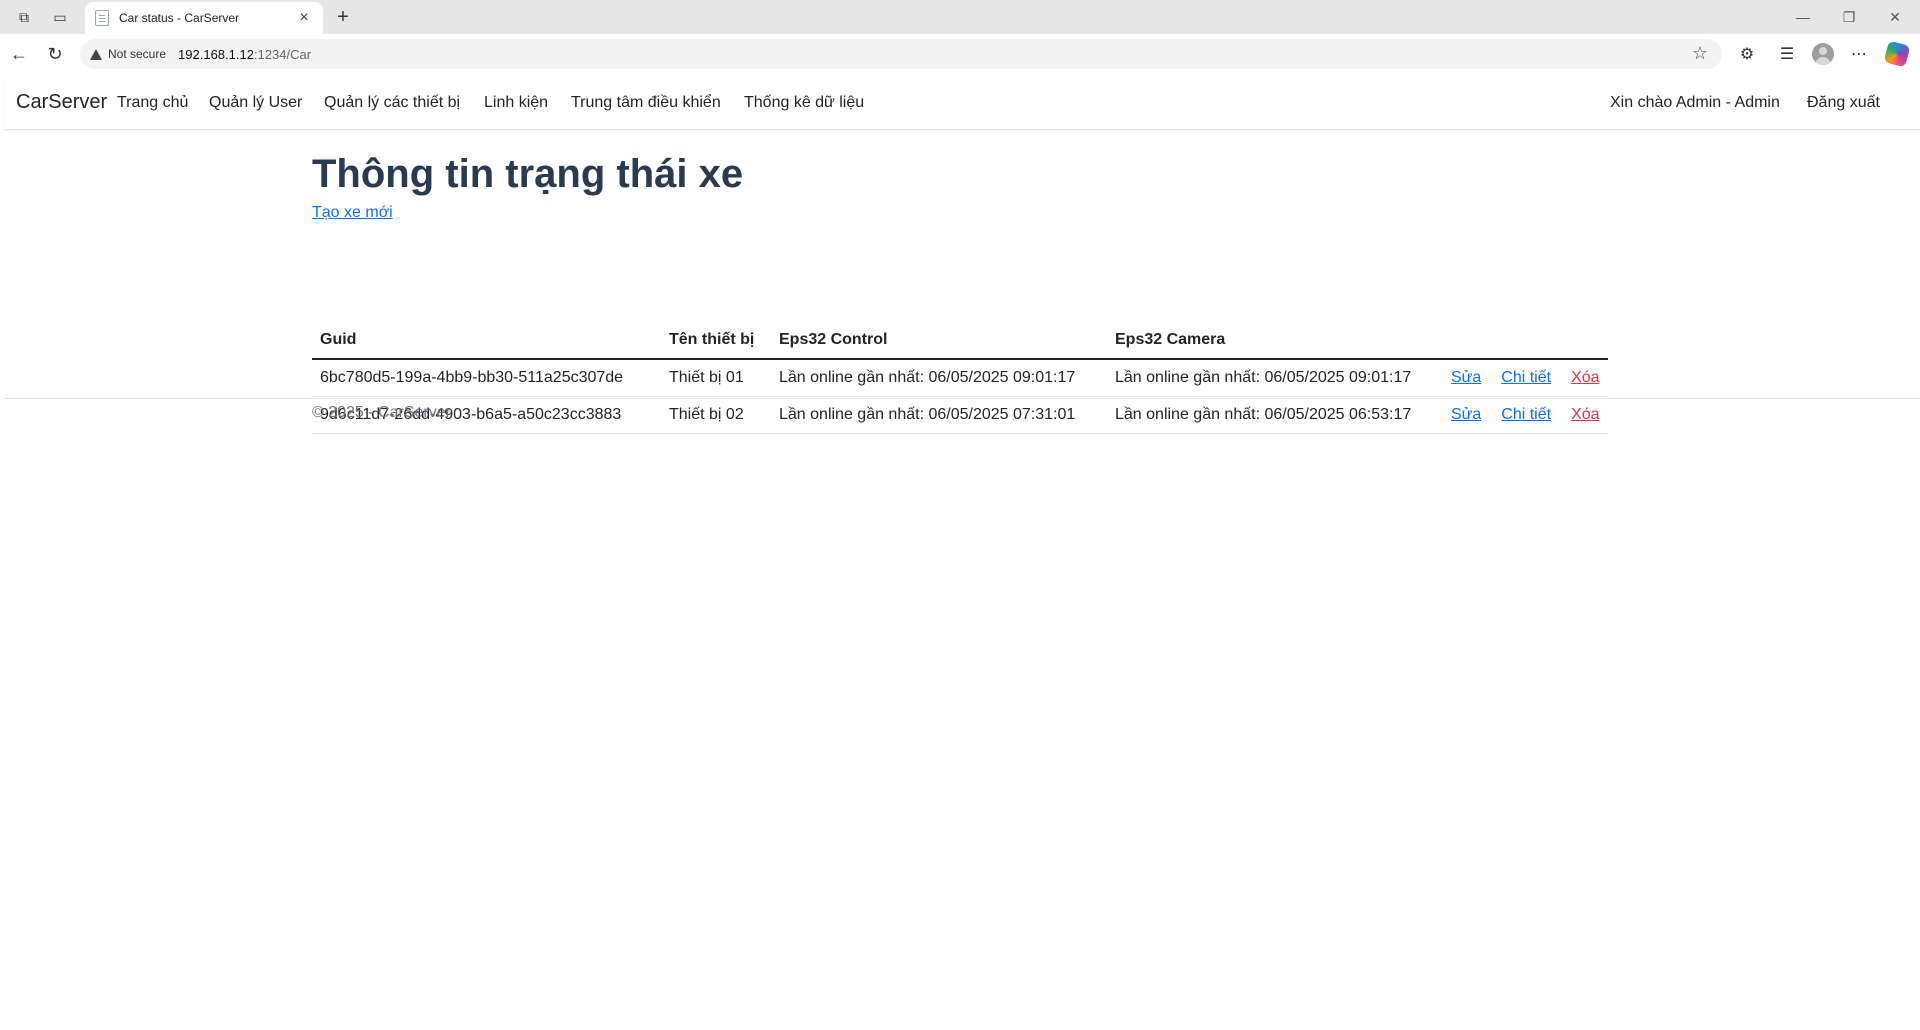 This screenshot has width=1920, height=1030. I want to click on header-guid: Guid, so click(486, 341).